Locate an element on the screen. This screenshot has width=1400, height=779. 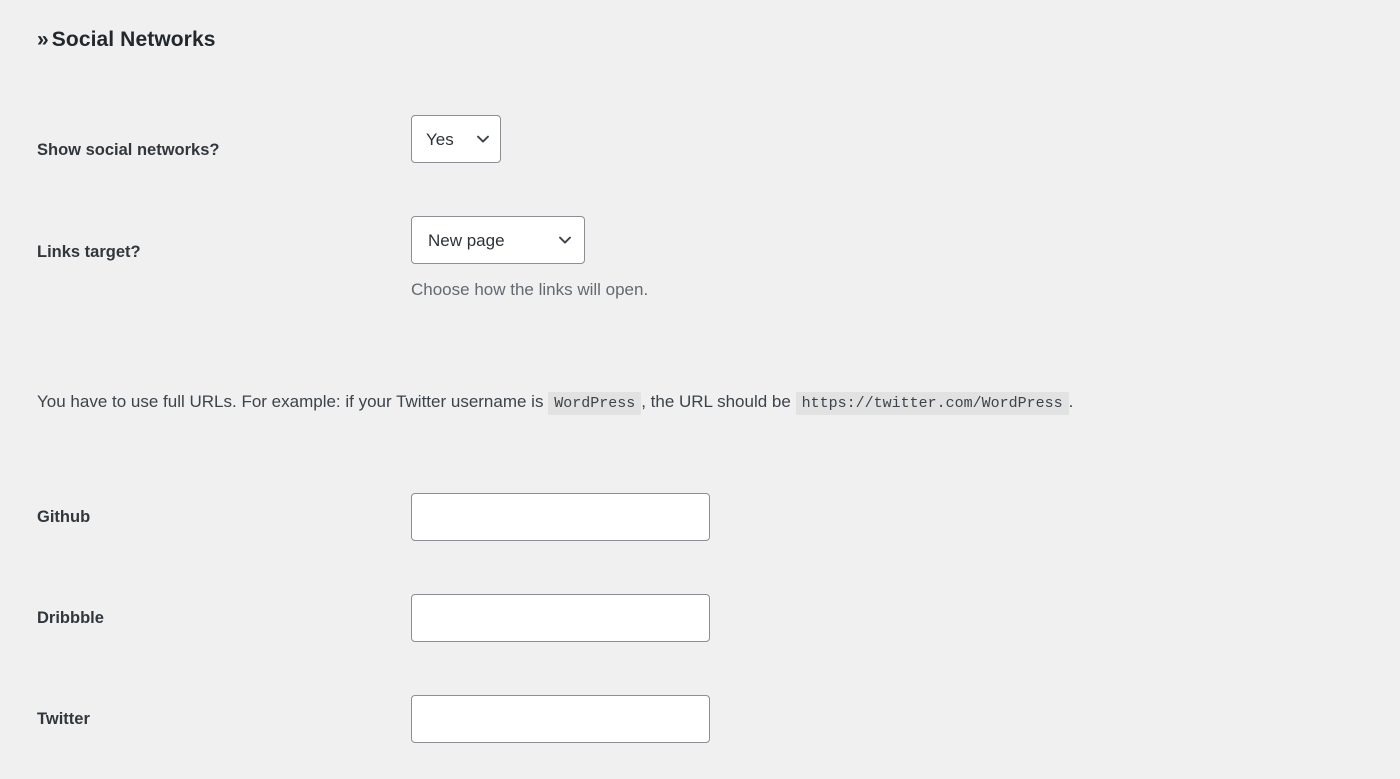
select-show-social-networks: Yes is located at coordinates (456, 139).